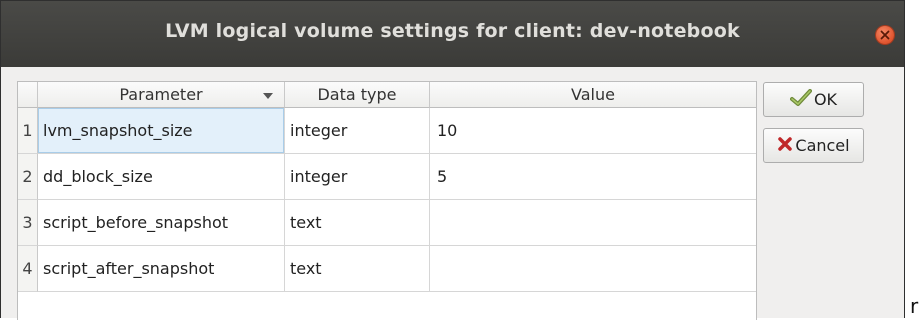 This screenshot has width=922, height=320. I want to click on cell-value: 5, so click(593, 177).